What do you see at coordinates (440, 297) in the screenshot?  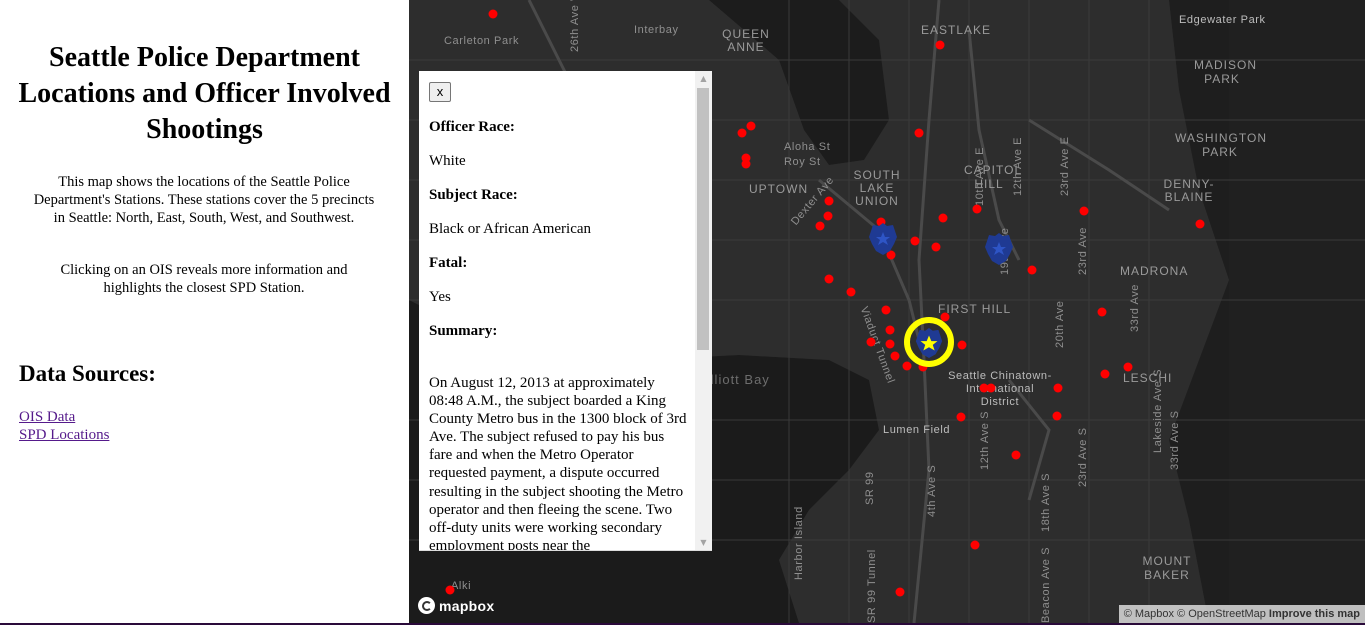 I see `fatal-value: Yes` at bounding box center [440, 297].